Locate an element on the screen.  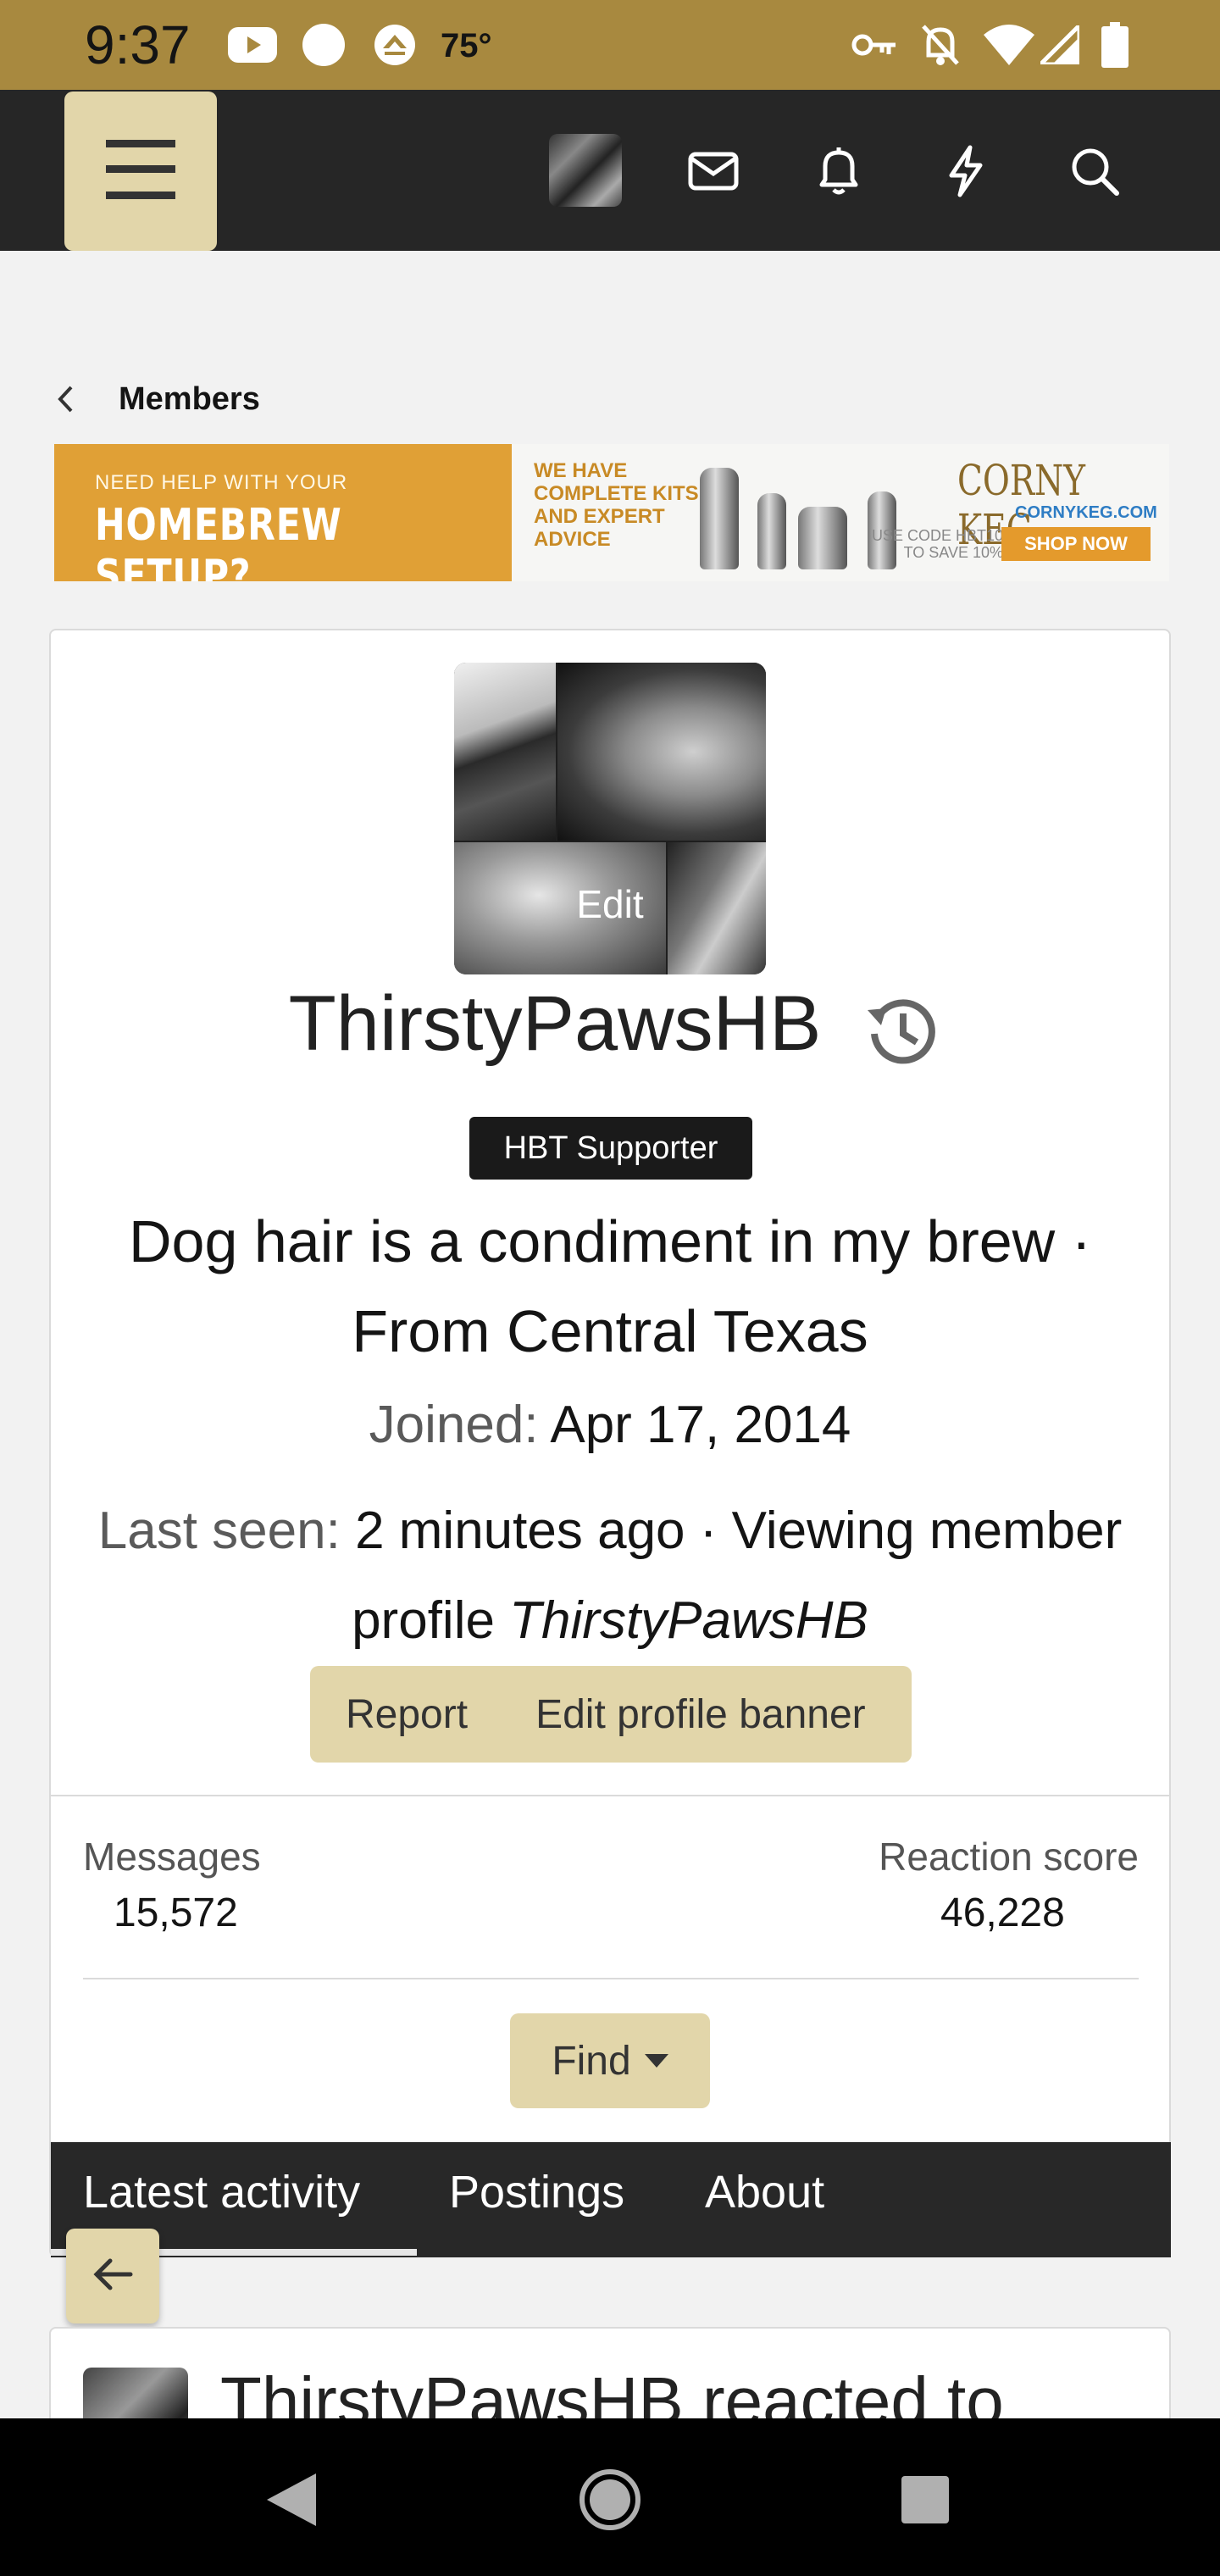
vpn-key-icon is located at coordinates (874, 44).